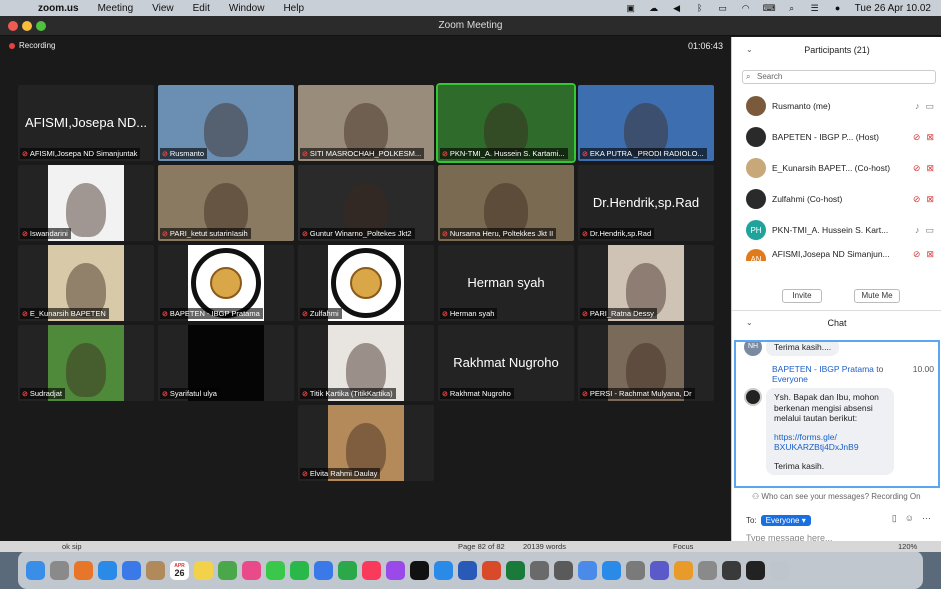 The image size is (941, 589). Describe the element at coordinates (226, 283) in the screenshot. I see `participant-tile: ⊘ BAPETEN - IBGP Pratama` at that location.